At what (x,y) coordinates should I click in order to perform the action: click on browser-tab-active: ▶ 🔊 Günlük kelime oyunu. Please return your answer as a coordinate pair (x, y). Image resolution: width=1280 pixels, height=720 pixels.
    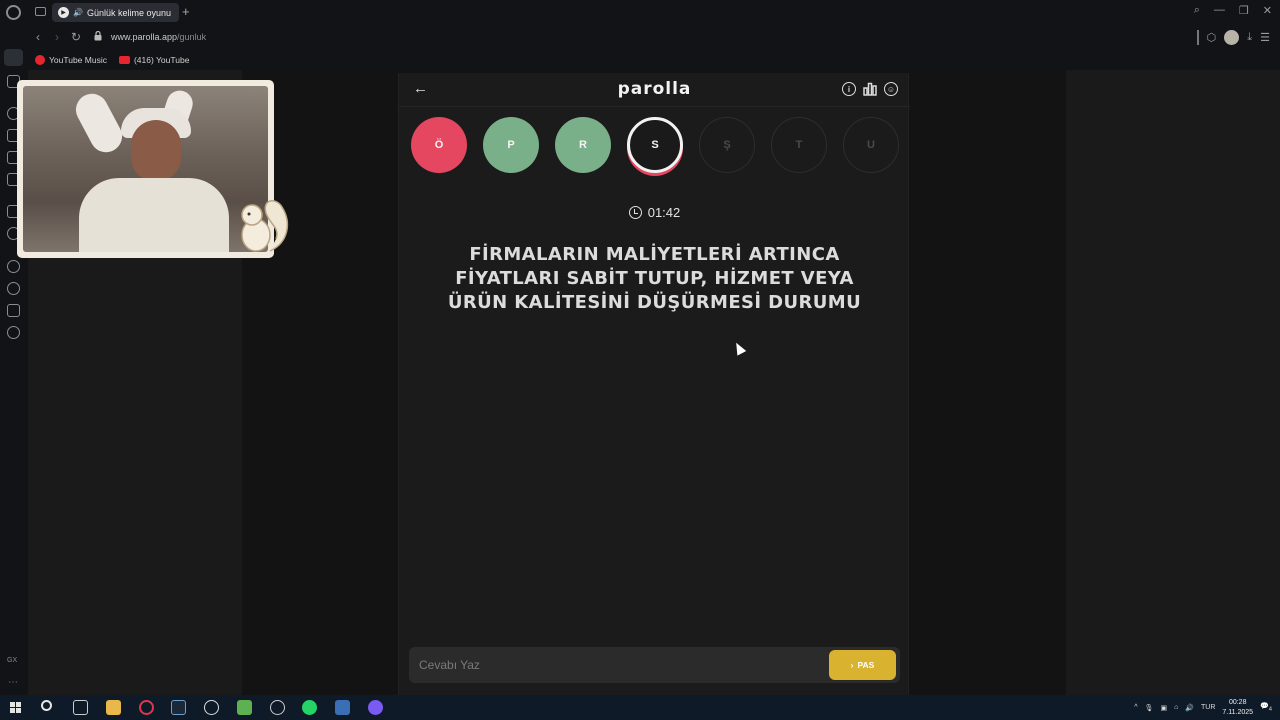
    Looking at the image, I should click on (115, 12).